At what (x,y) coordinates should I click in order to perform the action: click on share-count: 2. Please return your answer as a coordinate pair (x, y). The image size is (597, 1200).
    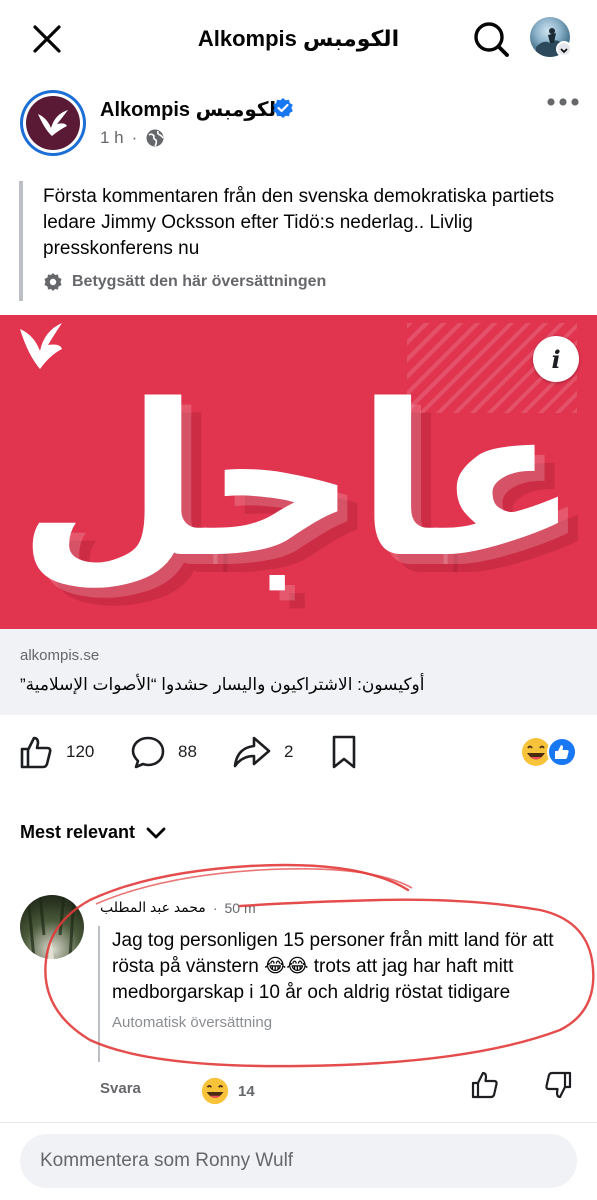
    Looking at the image, I should click on (289, 751).